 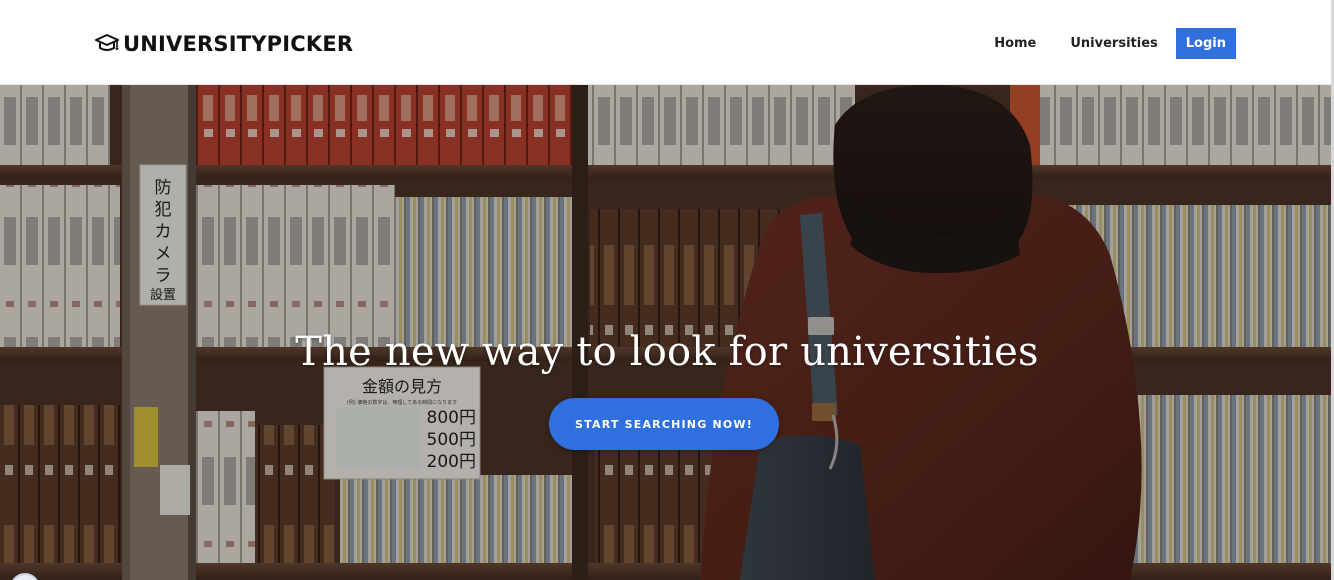 What do you see at coordinates (667, 352) in the screenshot?
I see `hero-headline: The new way to look for universities` at bounding box center [667, 352].